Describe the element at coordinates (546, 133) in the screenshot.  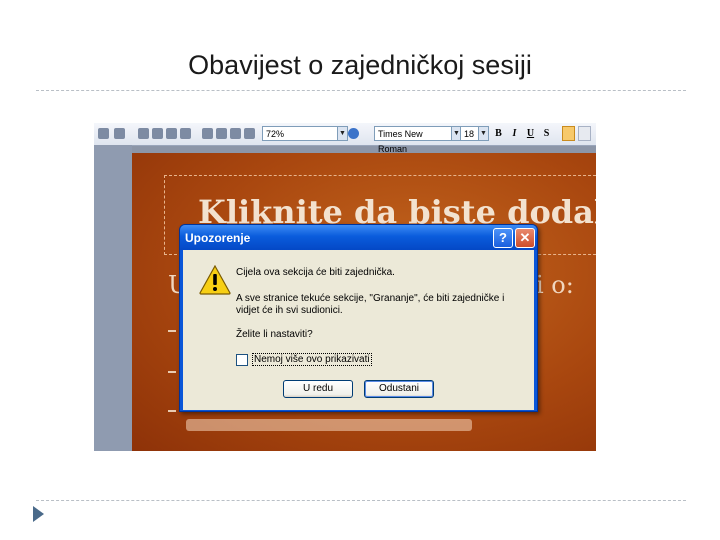
I see `shadow-button: S` at that location.